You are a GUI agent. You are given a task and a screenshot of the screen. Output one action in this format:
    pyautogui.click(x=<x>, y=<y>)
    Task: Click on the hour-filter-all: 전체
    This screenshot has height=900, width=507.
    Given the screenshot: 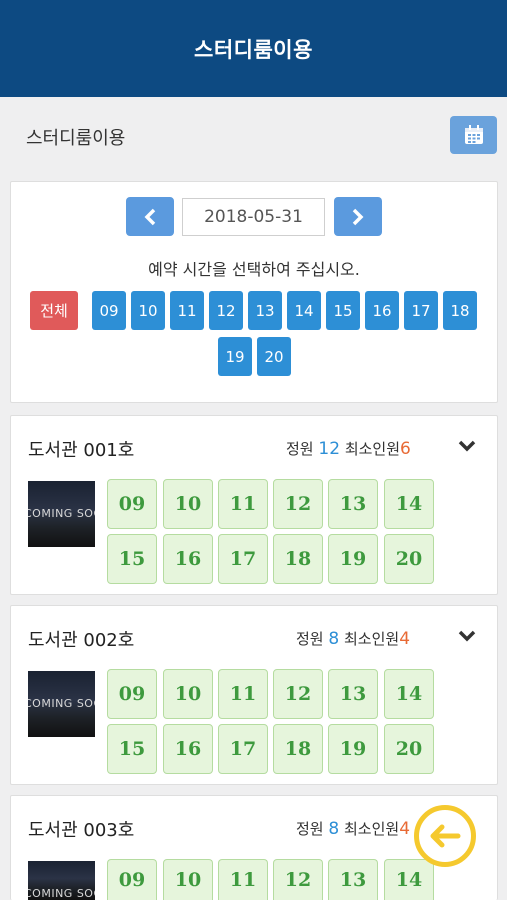 What is the action you would take?
    pyautogui.click(x=54, y=310)
    